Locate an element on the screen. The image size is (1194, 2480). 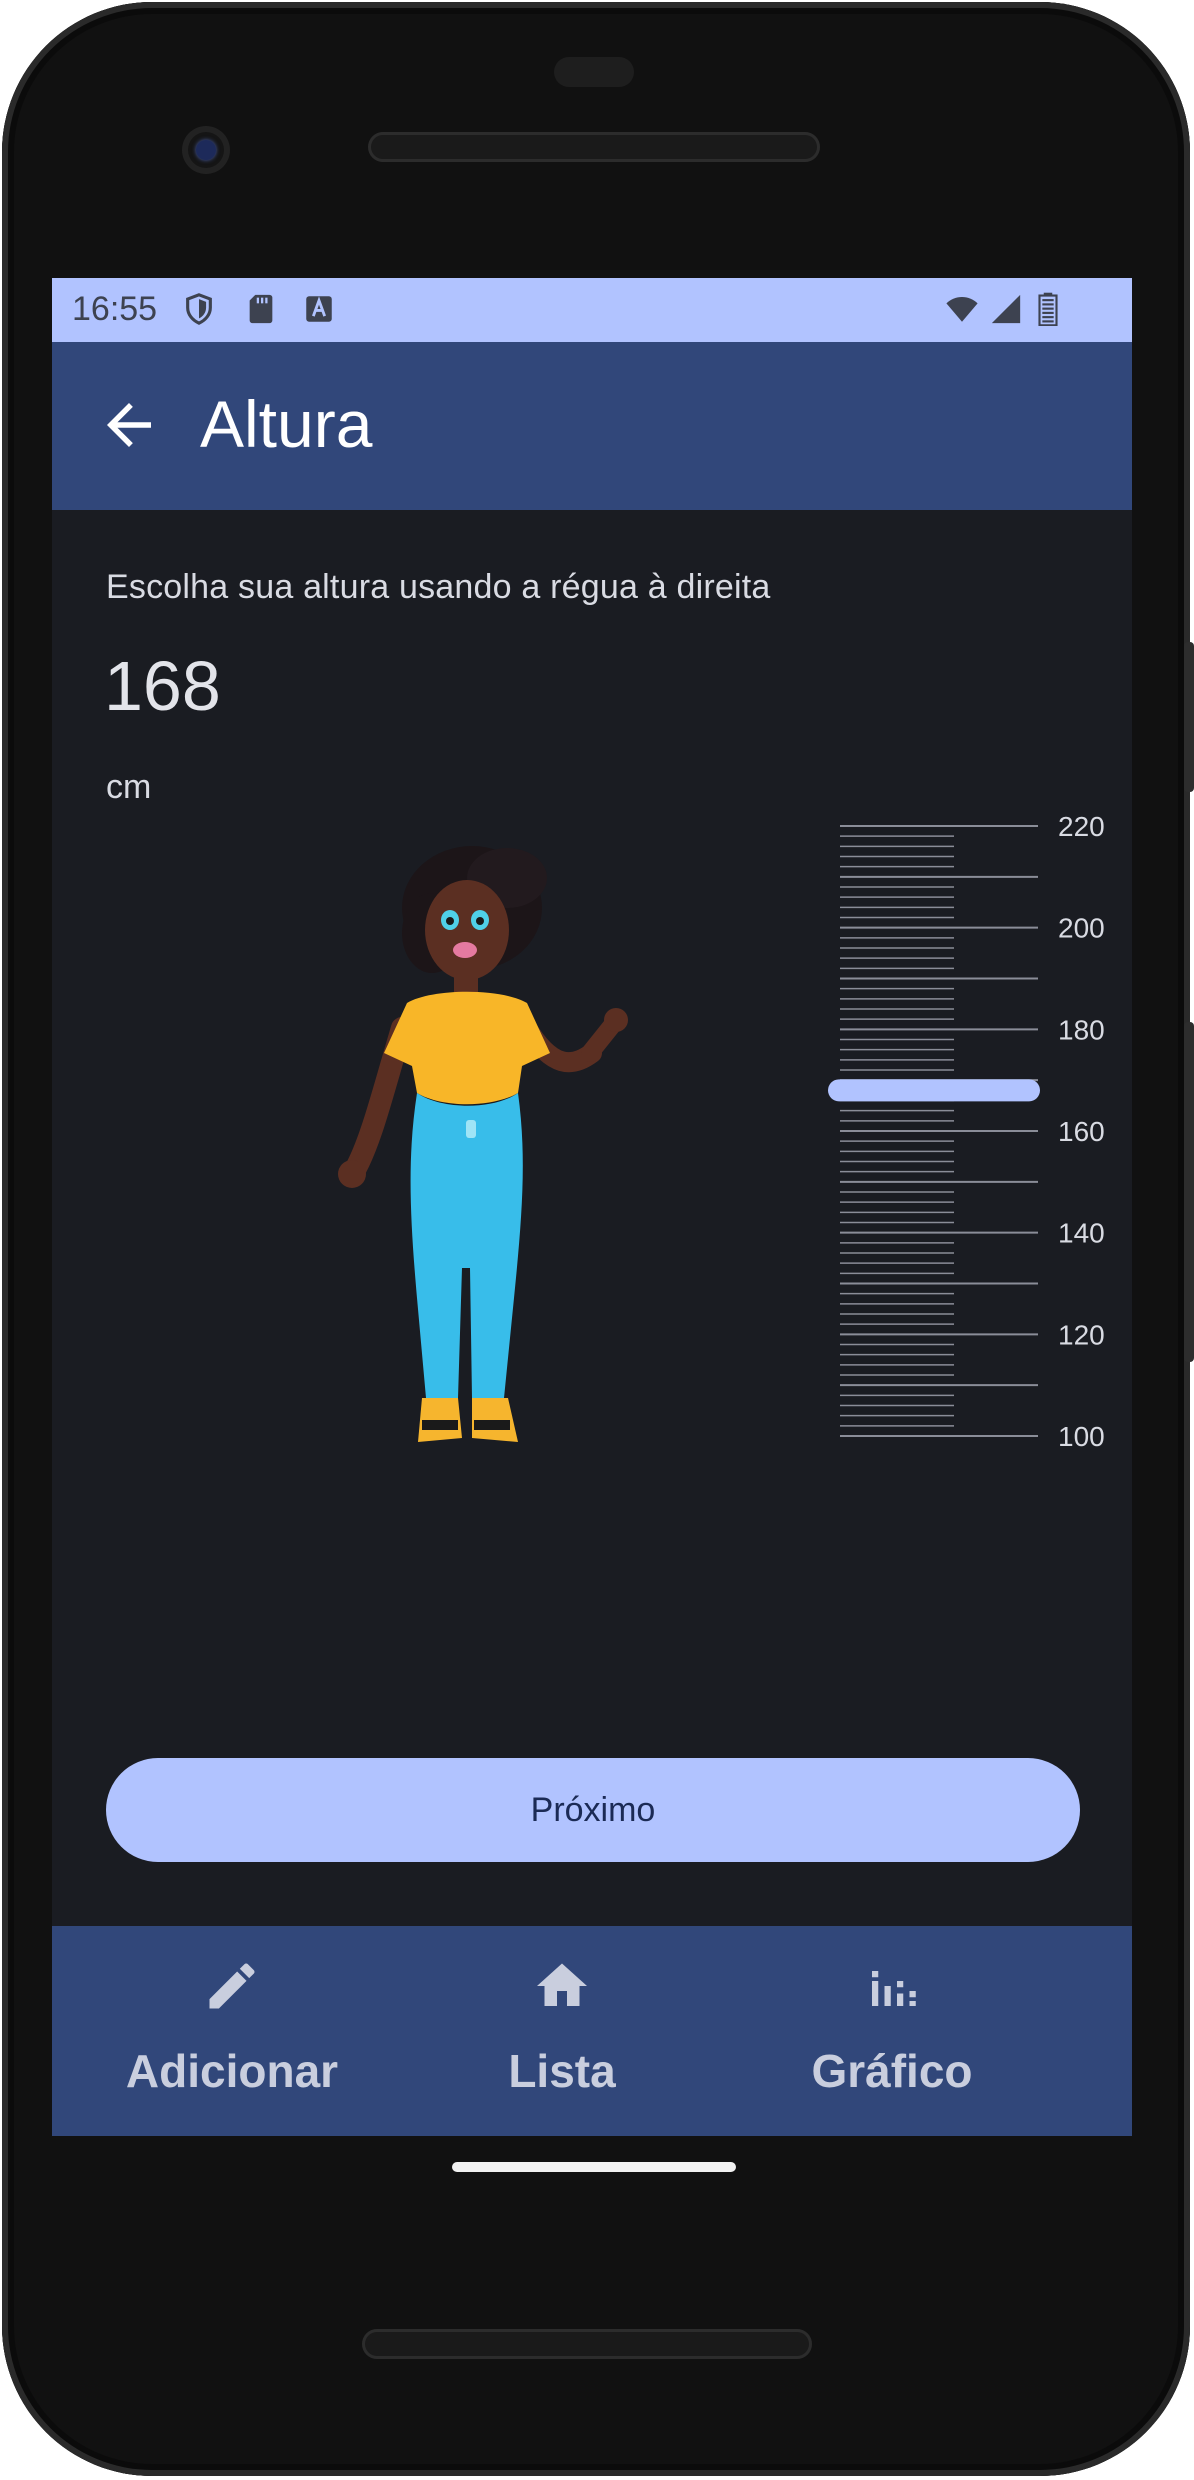
ruler-label: 100 is located at coordinates (1081, 1436).